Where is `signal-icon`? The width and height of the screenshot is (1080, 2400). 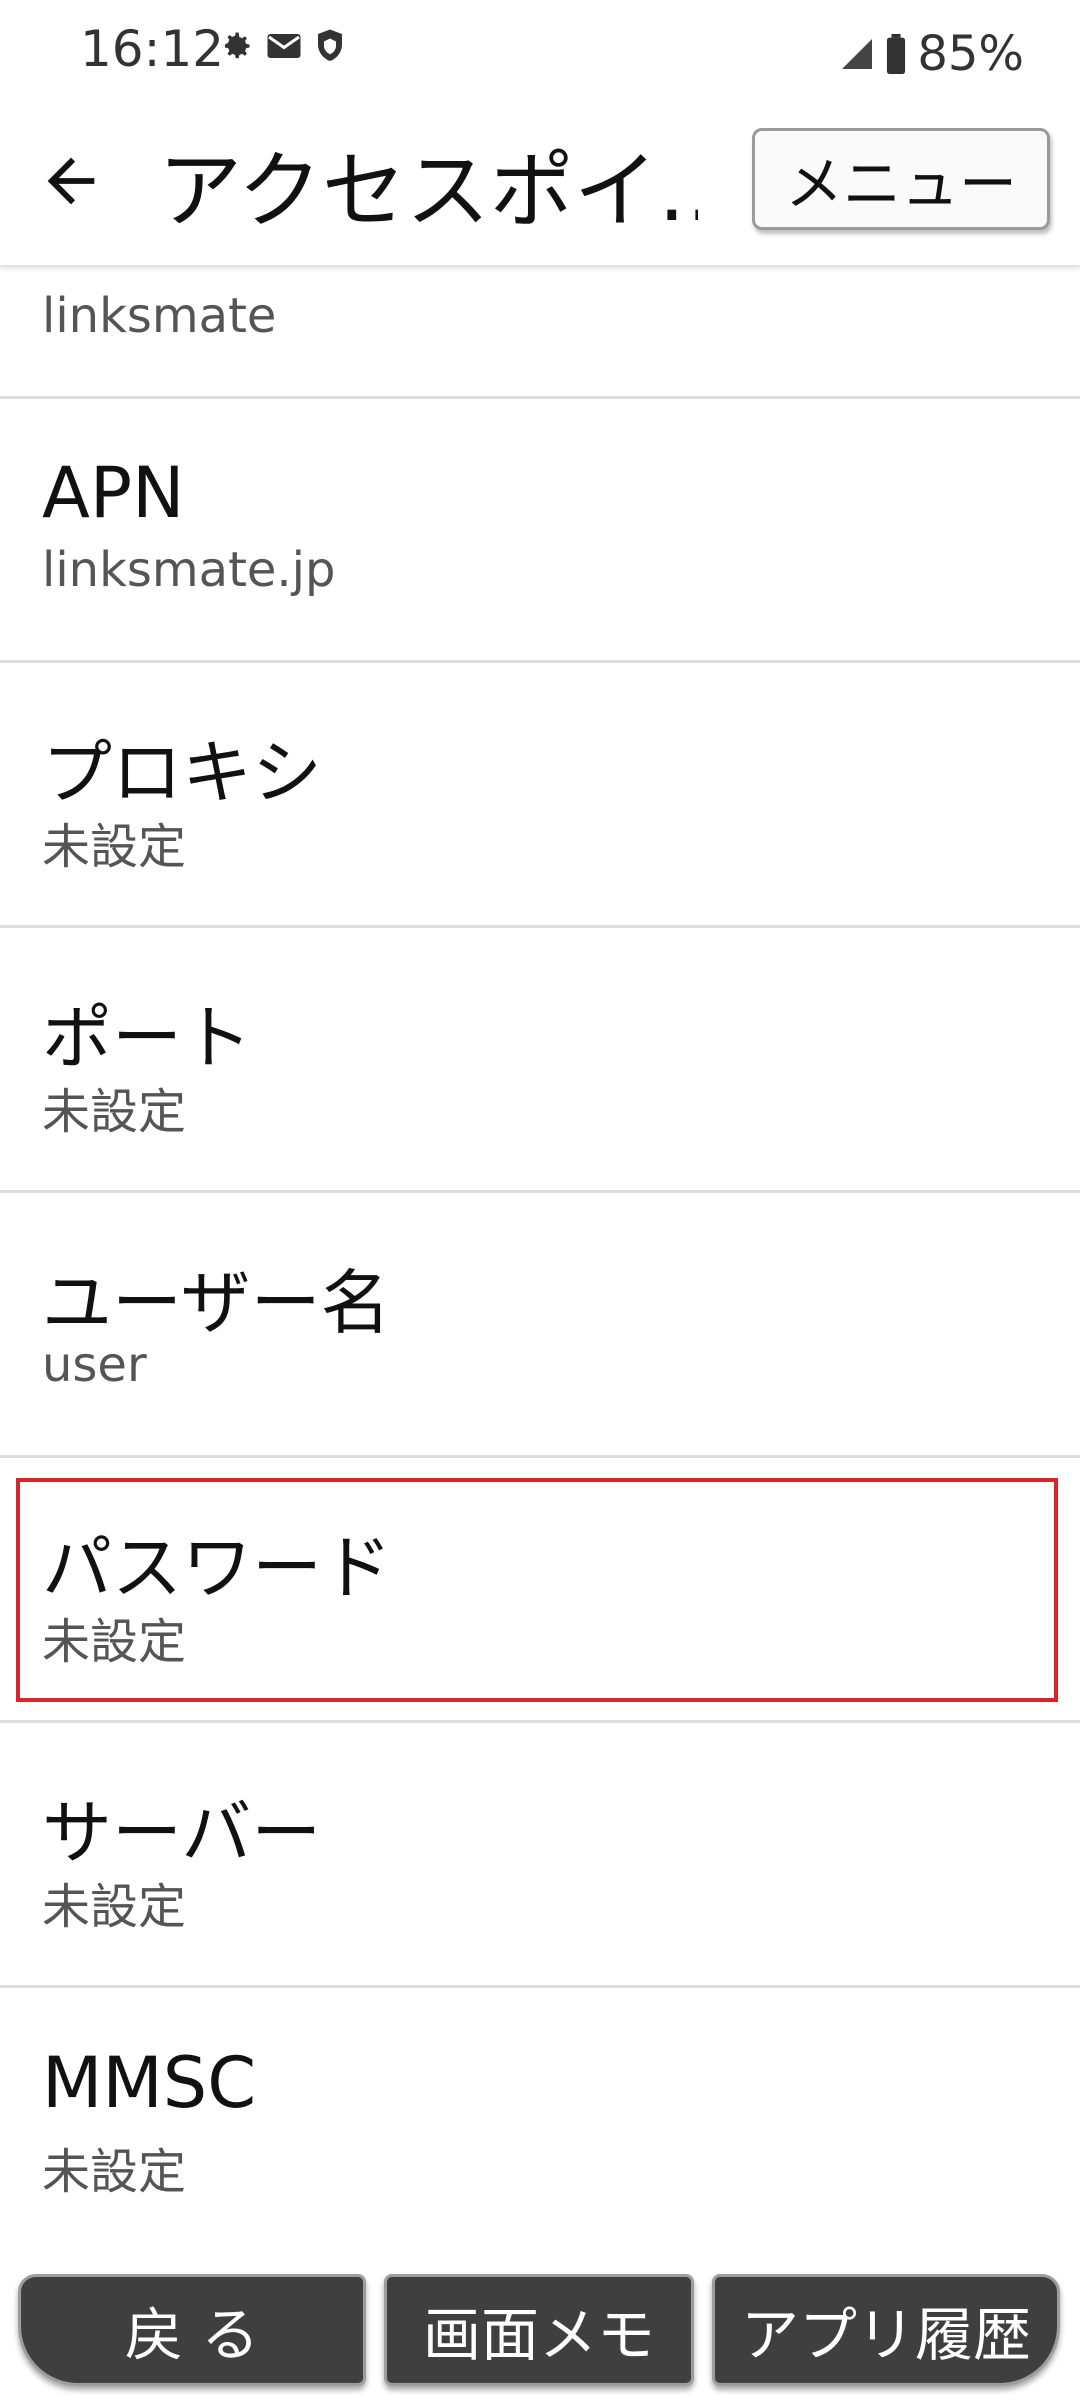 signal-icon is located at coordinates (857, 54).